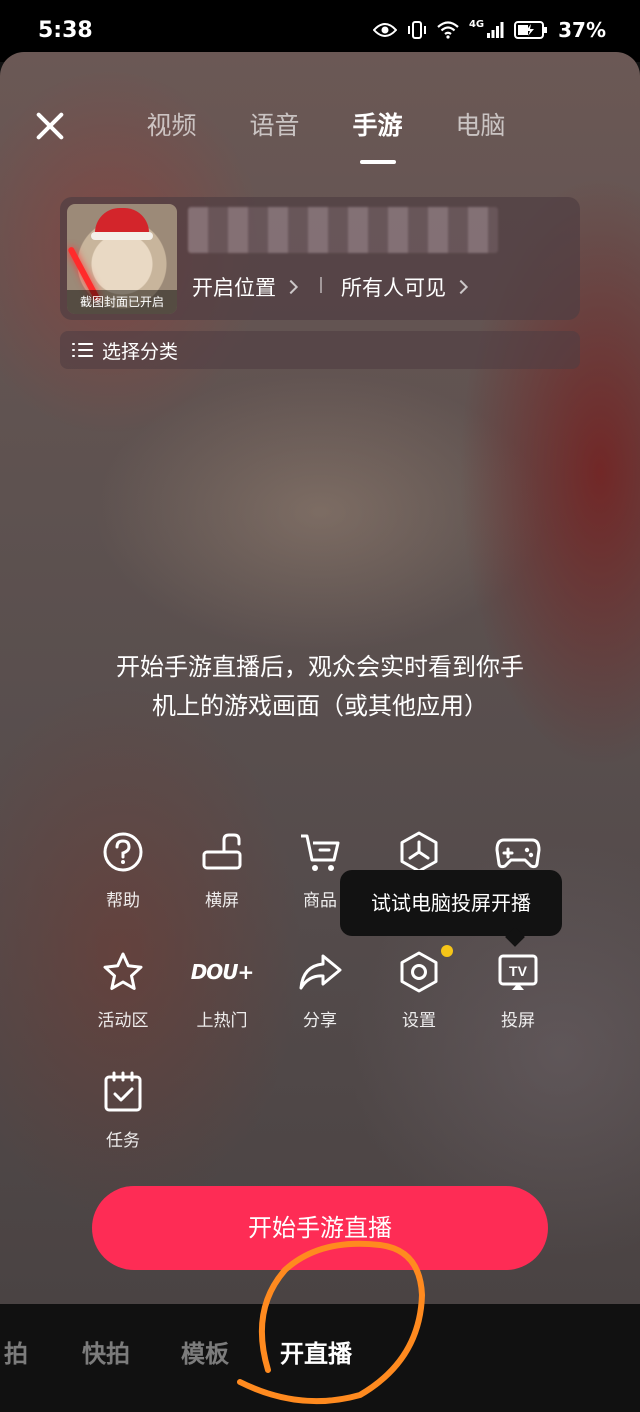  I want to click on category-selector: 选择分类, so click(320, 350).